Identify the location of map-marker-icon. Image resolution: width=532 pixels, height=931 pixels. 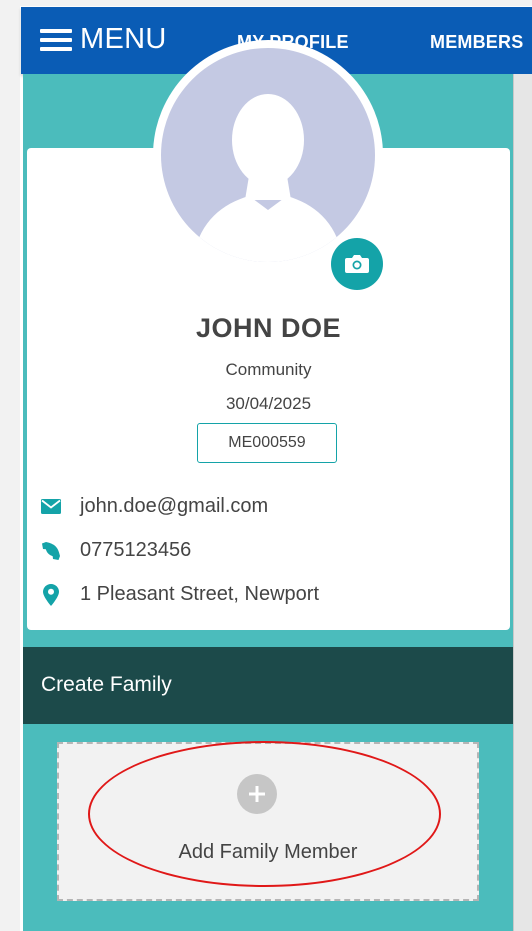
(51, 594).